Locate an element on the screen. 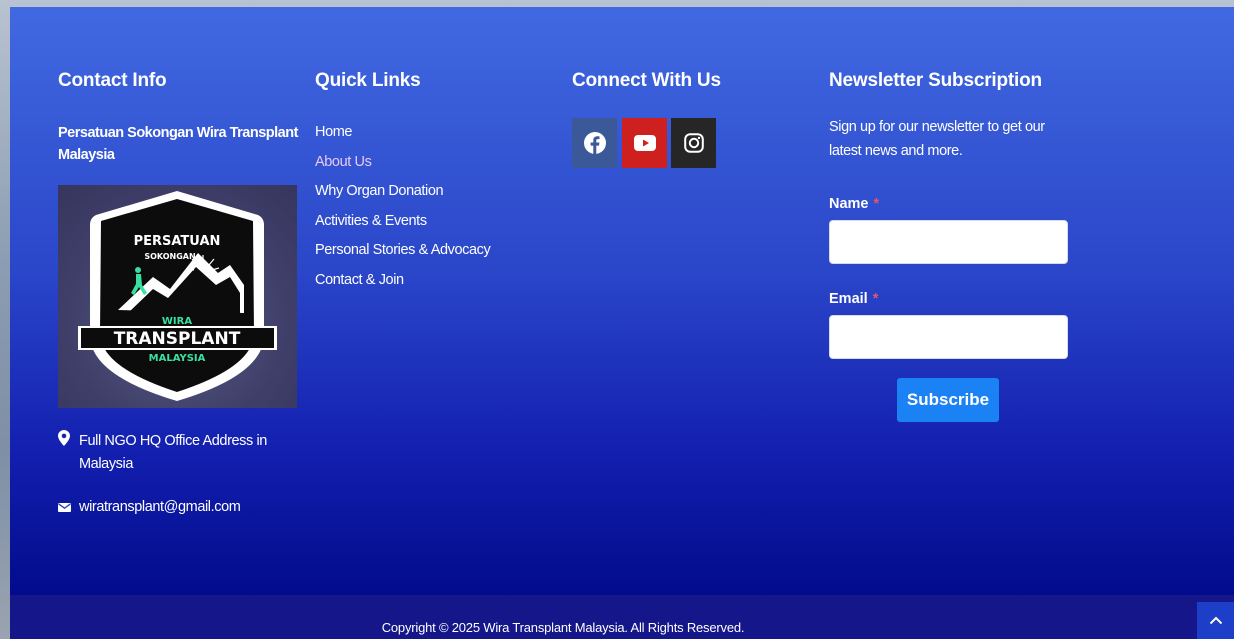 Image resolution: width=1234 pixels, height=639 pixels. envelope-icon is located at coordinates (65, 509).